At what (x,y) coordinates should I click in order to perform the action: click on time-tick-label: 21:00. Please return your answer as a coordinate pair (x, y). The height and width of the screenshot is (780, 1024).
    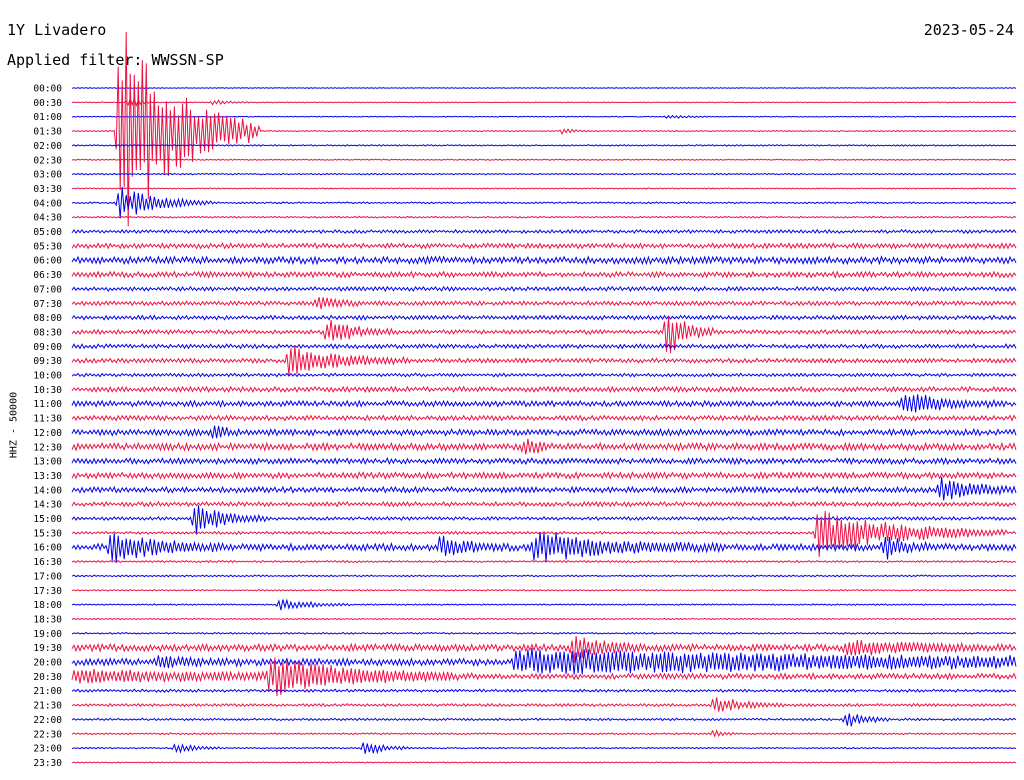
    Looking at the image, I should click on (47, 691).